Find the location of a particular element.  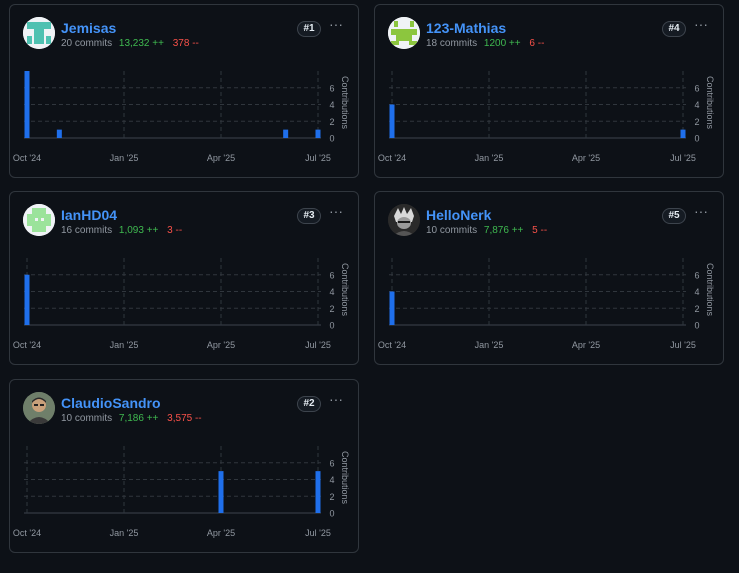

additions-count: 1,093 ++ is located at coordinates (138, 230).